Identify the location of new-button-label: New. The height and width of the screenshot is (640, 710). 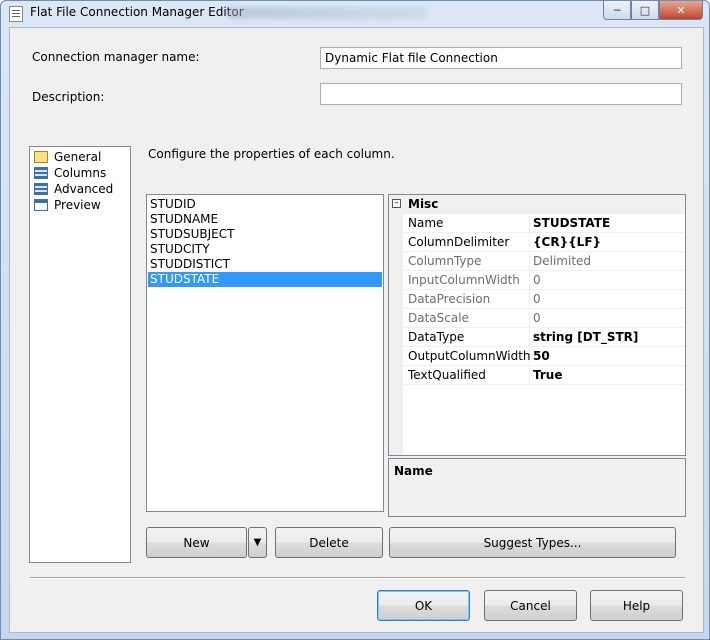
(196, 542).